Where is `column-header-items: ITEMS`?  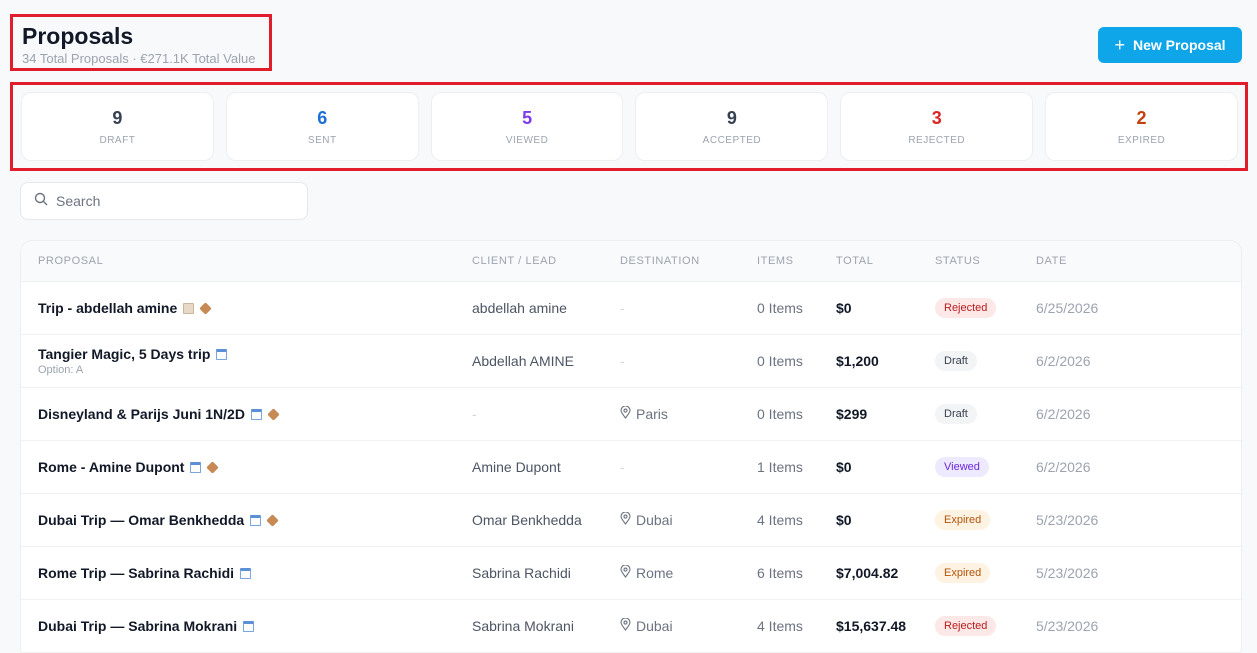
column-header-items: ITEMS is located at coordinates (775, 261).